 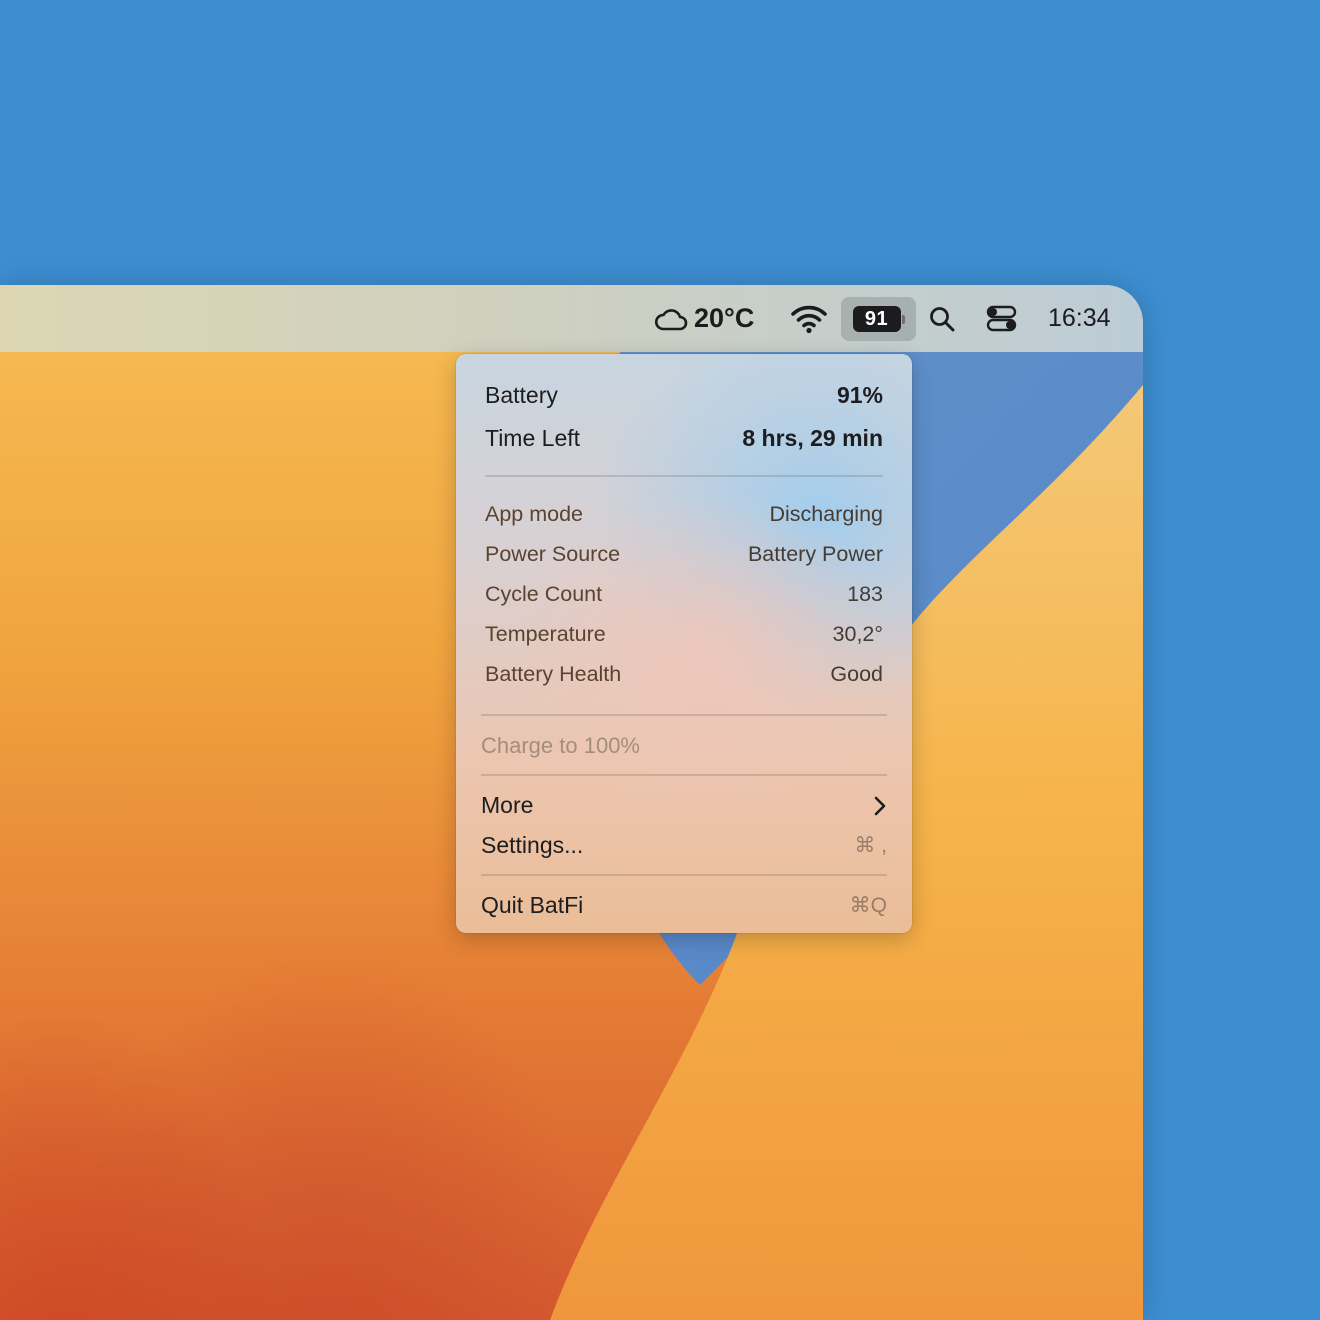 I want to click on time-left-value: 8 hrs, 29 min, so click(x=812, y=438).